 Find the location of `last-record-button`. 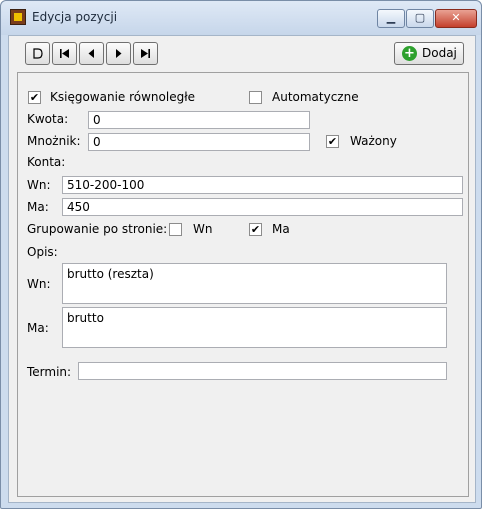

last-record-button is located at coordinates (145, 53).